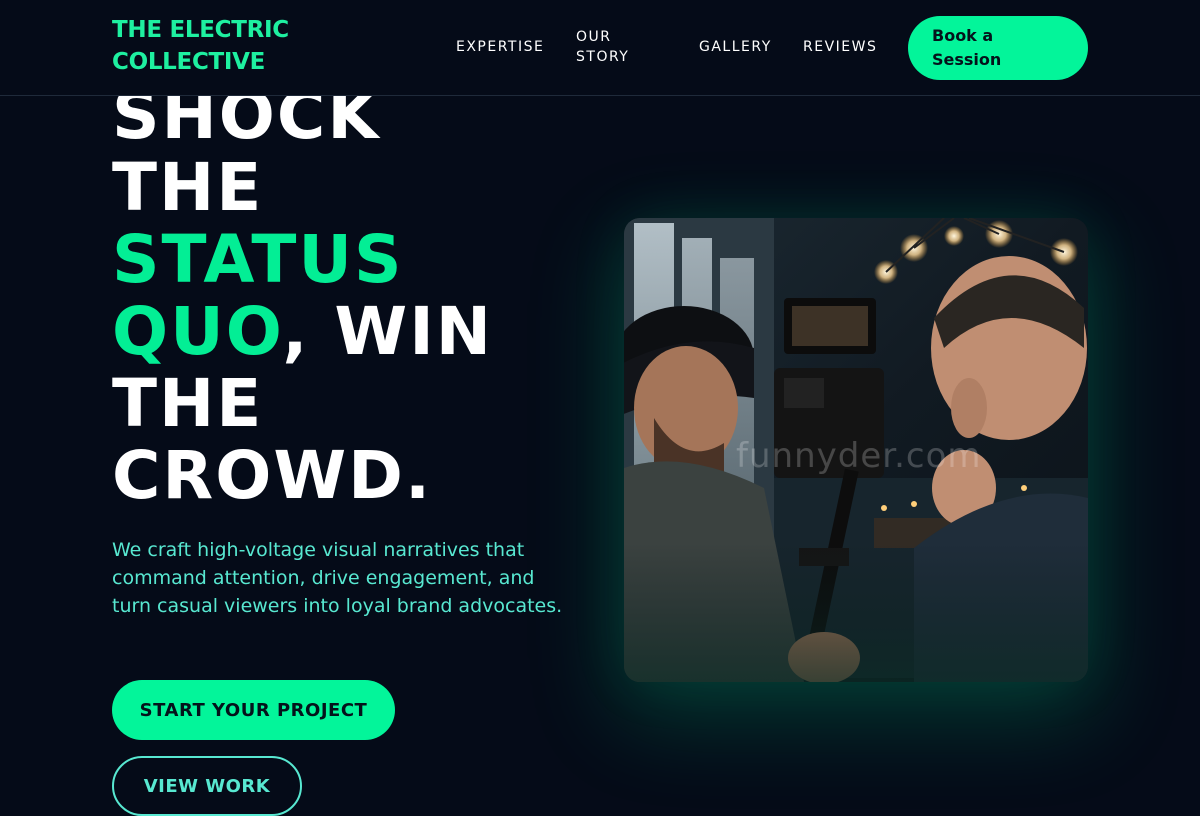 This screenshot has width=1200, height=816. What do you see at coordinates (272, 475) in the screenshot?
I see `hero-title-line: CROWD.` at bounding box center [272, 475].